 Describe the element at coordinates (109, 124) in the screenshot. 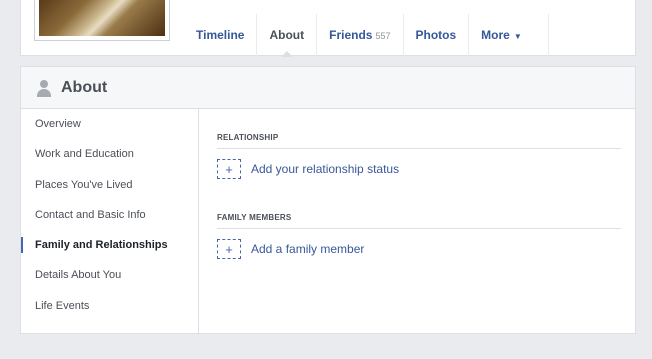

I see `sidebar-item-overview: Overview` at that location.